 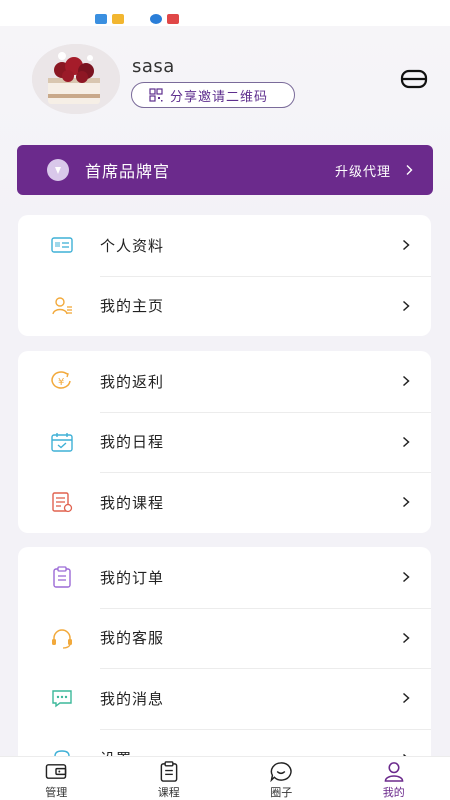 I want to click on id-card-icon, so click(x=62, y=245).